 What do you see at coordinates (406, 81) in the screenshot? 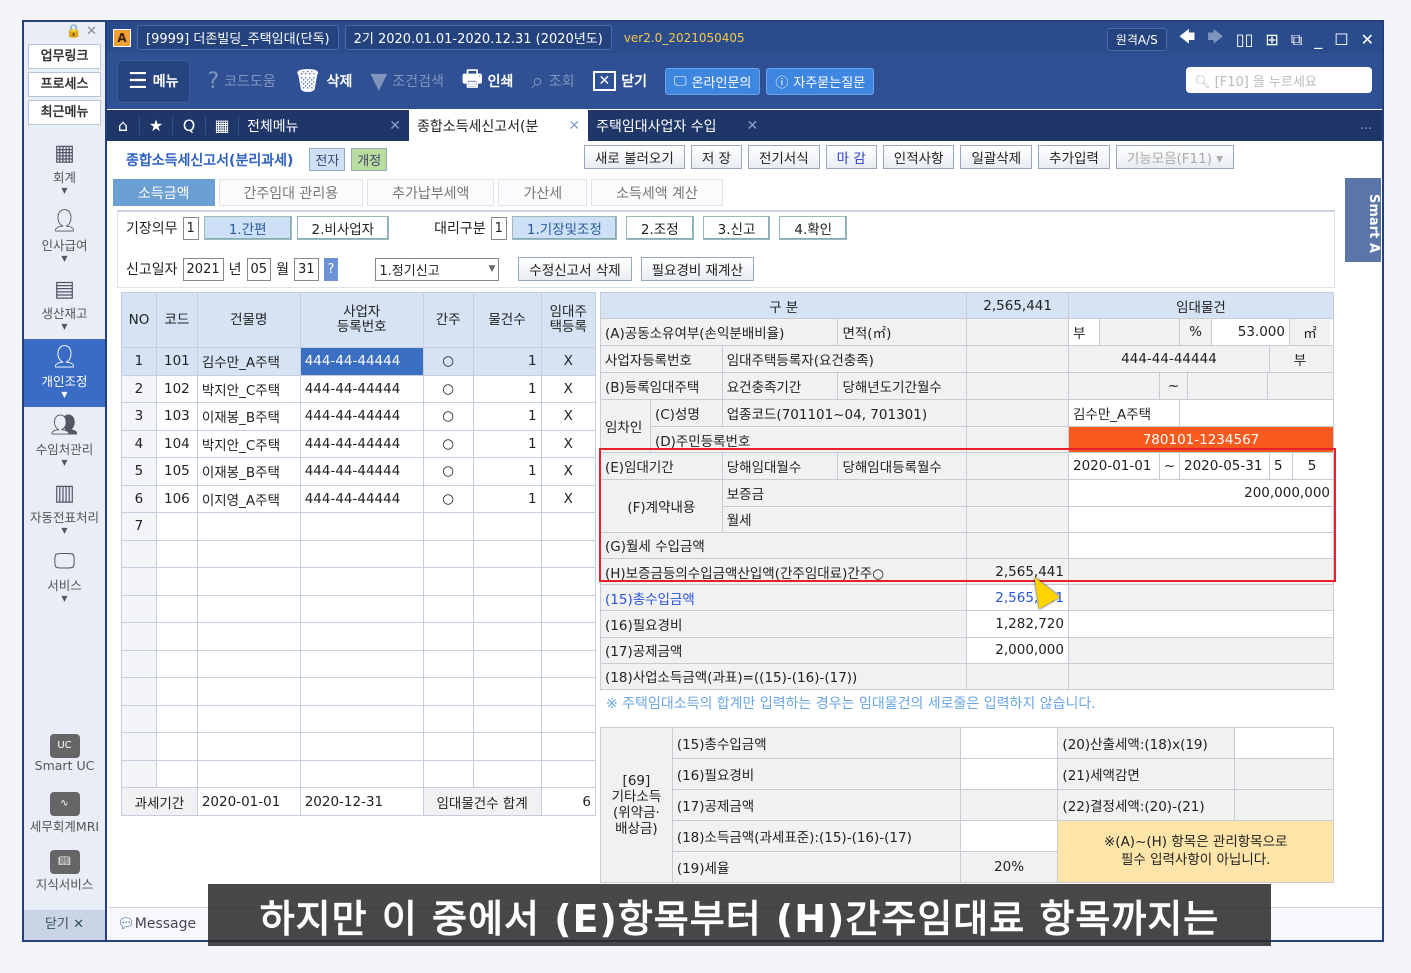
I see `filter-search-button: ▼ 조건검색` at bounding box center [406, 81].